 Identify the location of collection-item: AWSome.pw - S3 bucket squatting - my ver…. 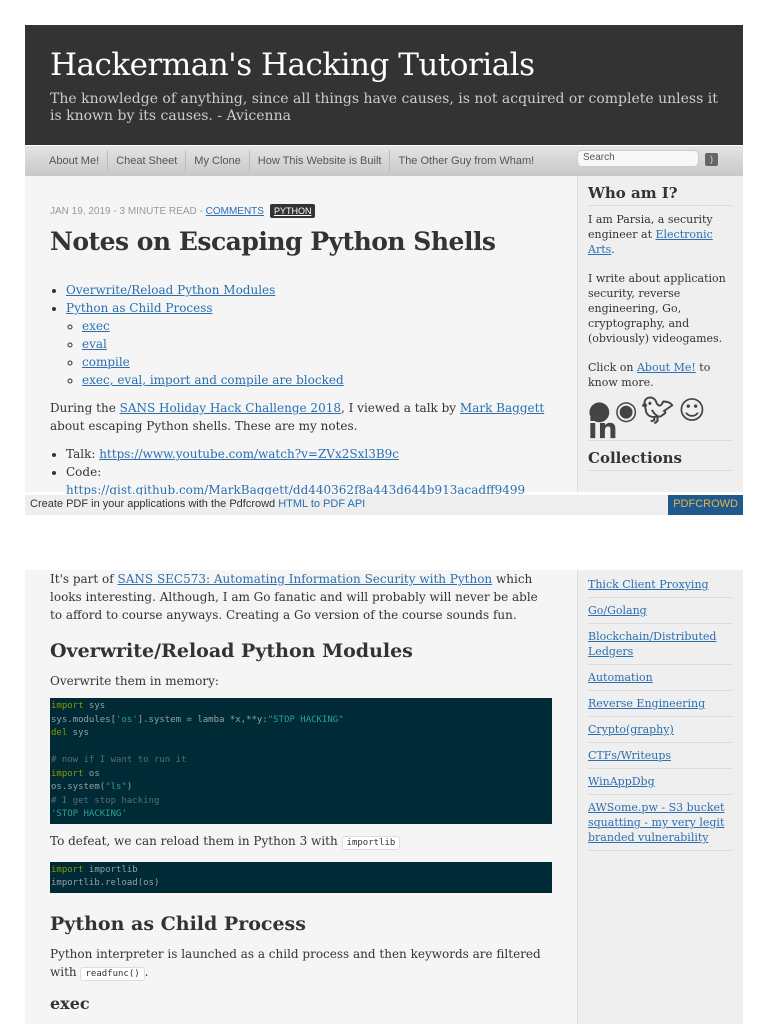
(660, 823).